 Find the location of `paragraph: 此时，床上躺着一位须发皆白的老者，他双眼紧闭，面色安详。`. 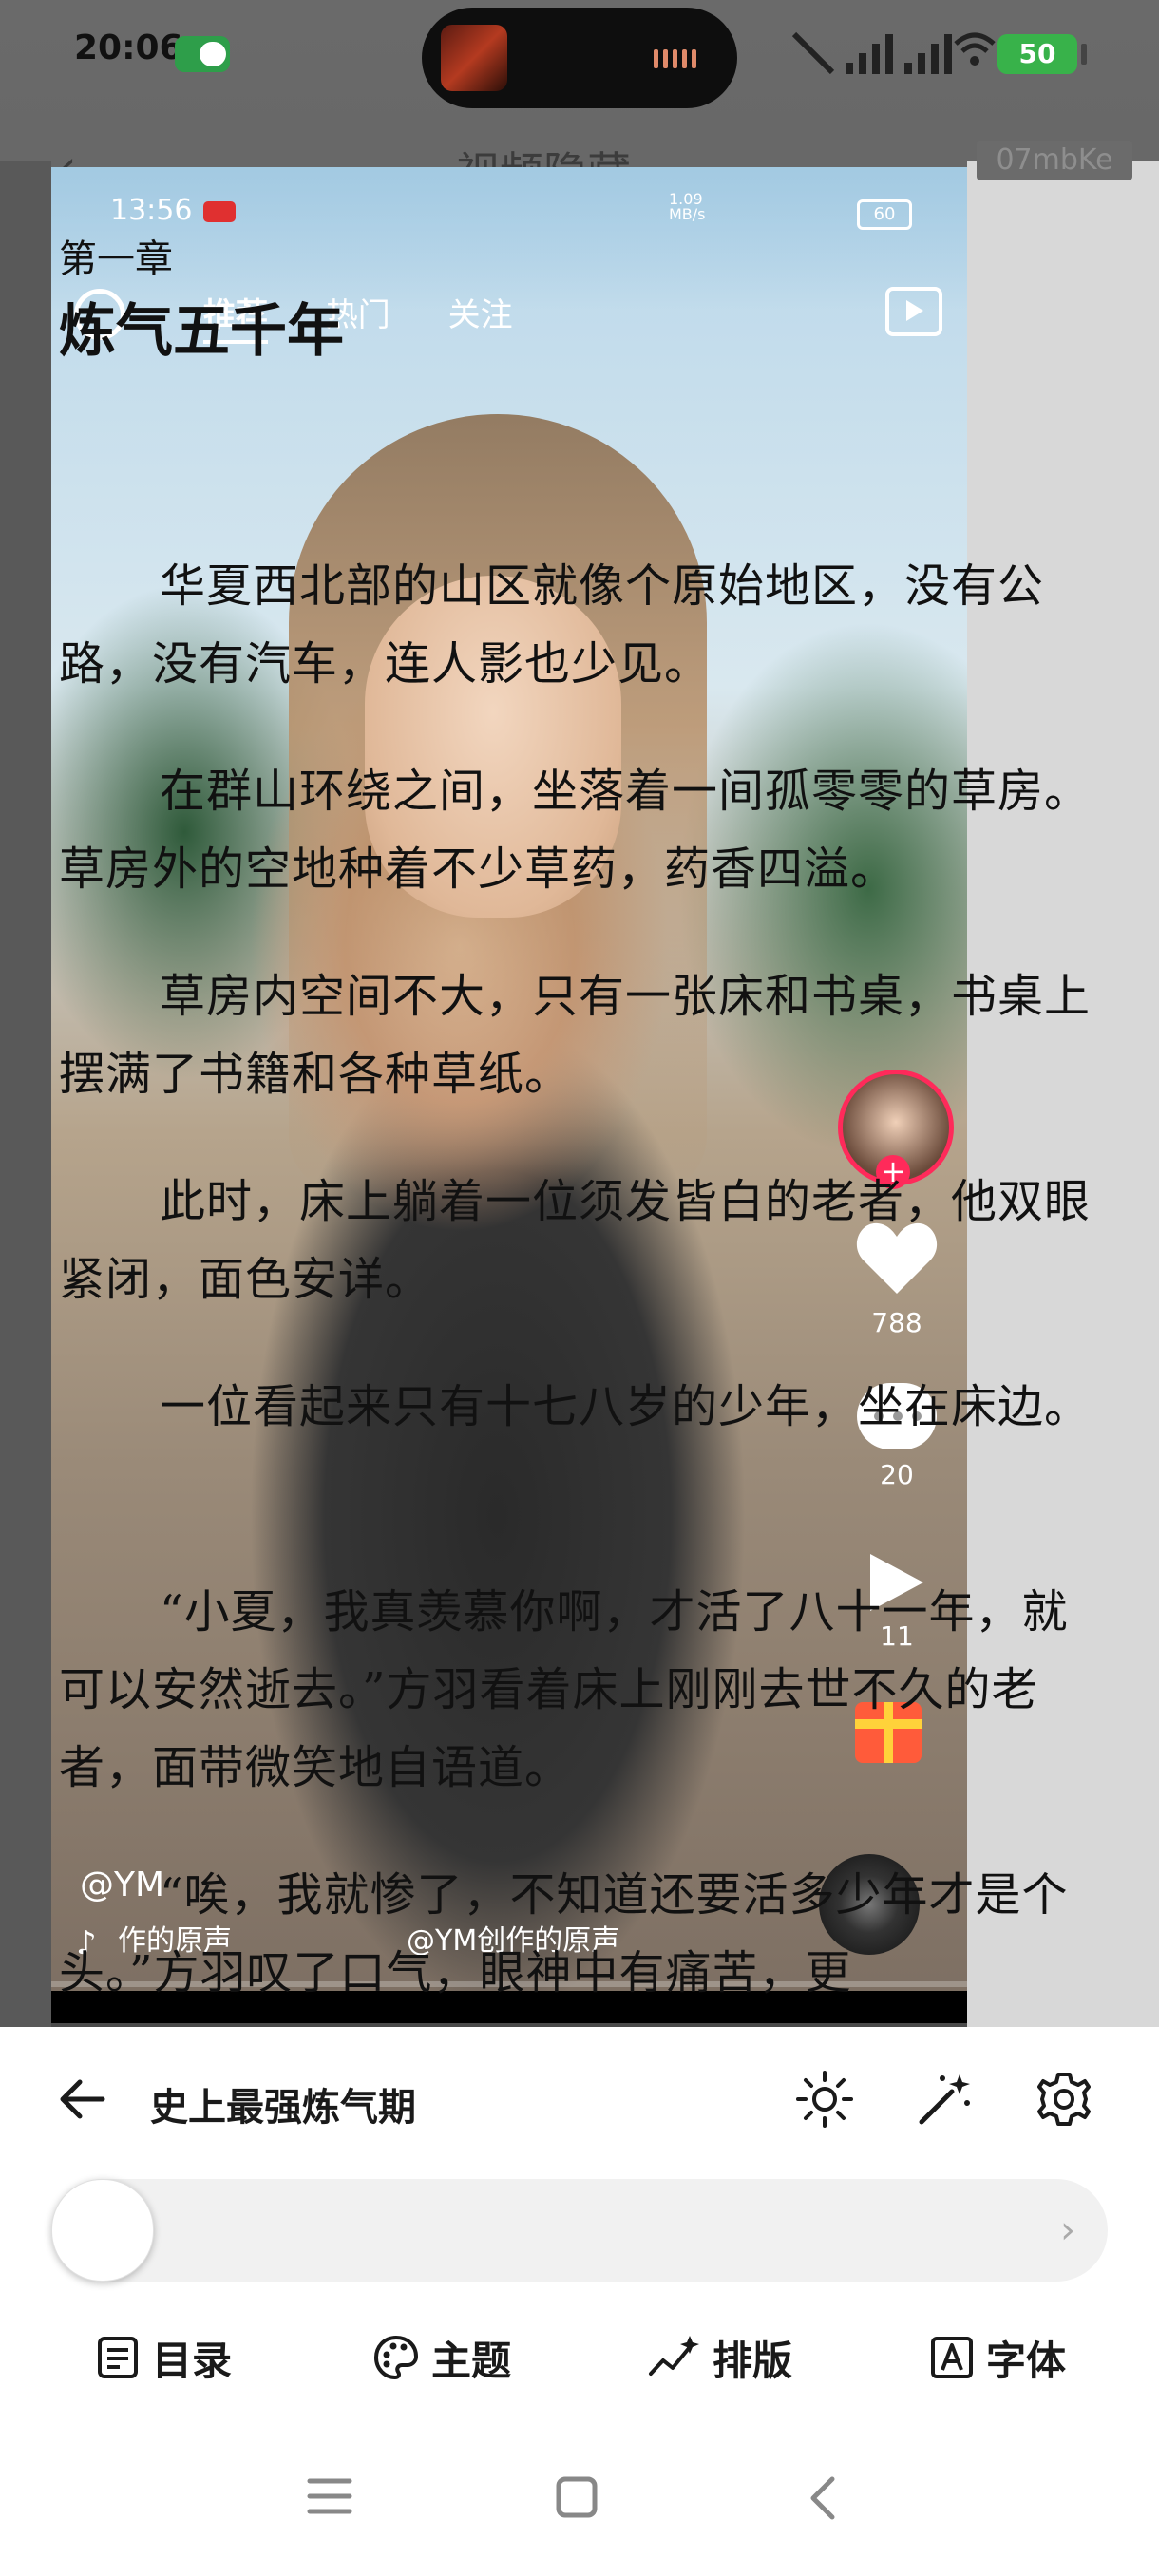

paragraph: 此时，床上躺着一位须发皆白的老者，他双眼紧闭，面色安详。 is located at coordinates (575, 1240).